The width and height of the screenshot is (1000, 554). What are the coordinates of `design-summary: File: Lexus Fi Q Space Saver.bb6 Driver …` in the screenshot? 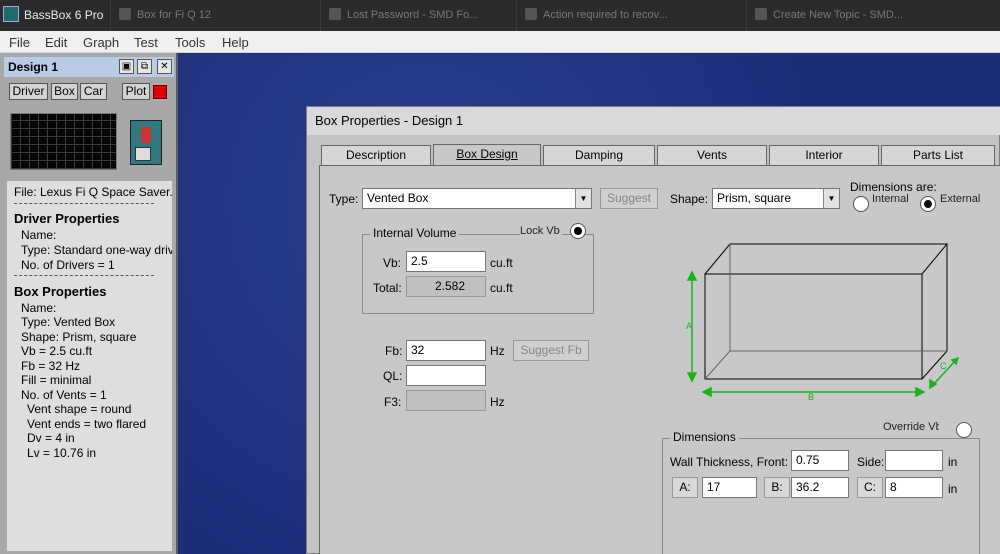 It's located at (89, 366).